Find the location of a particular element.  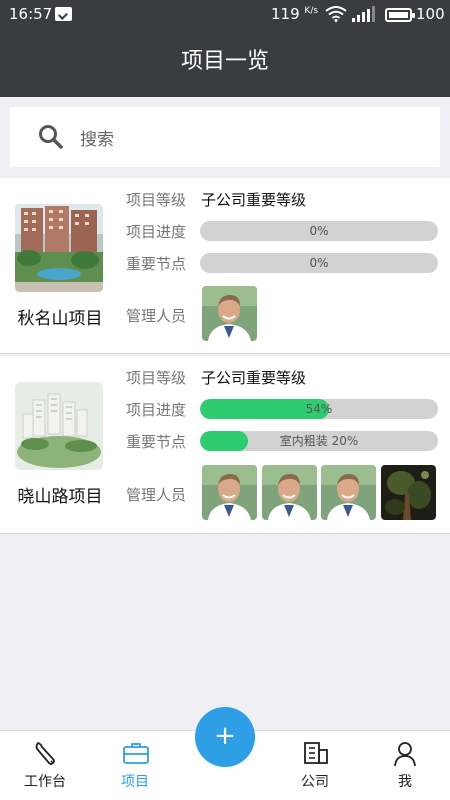

network-speed-unit: K/s is located at coordinates (311, 11).